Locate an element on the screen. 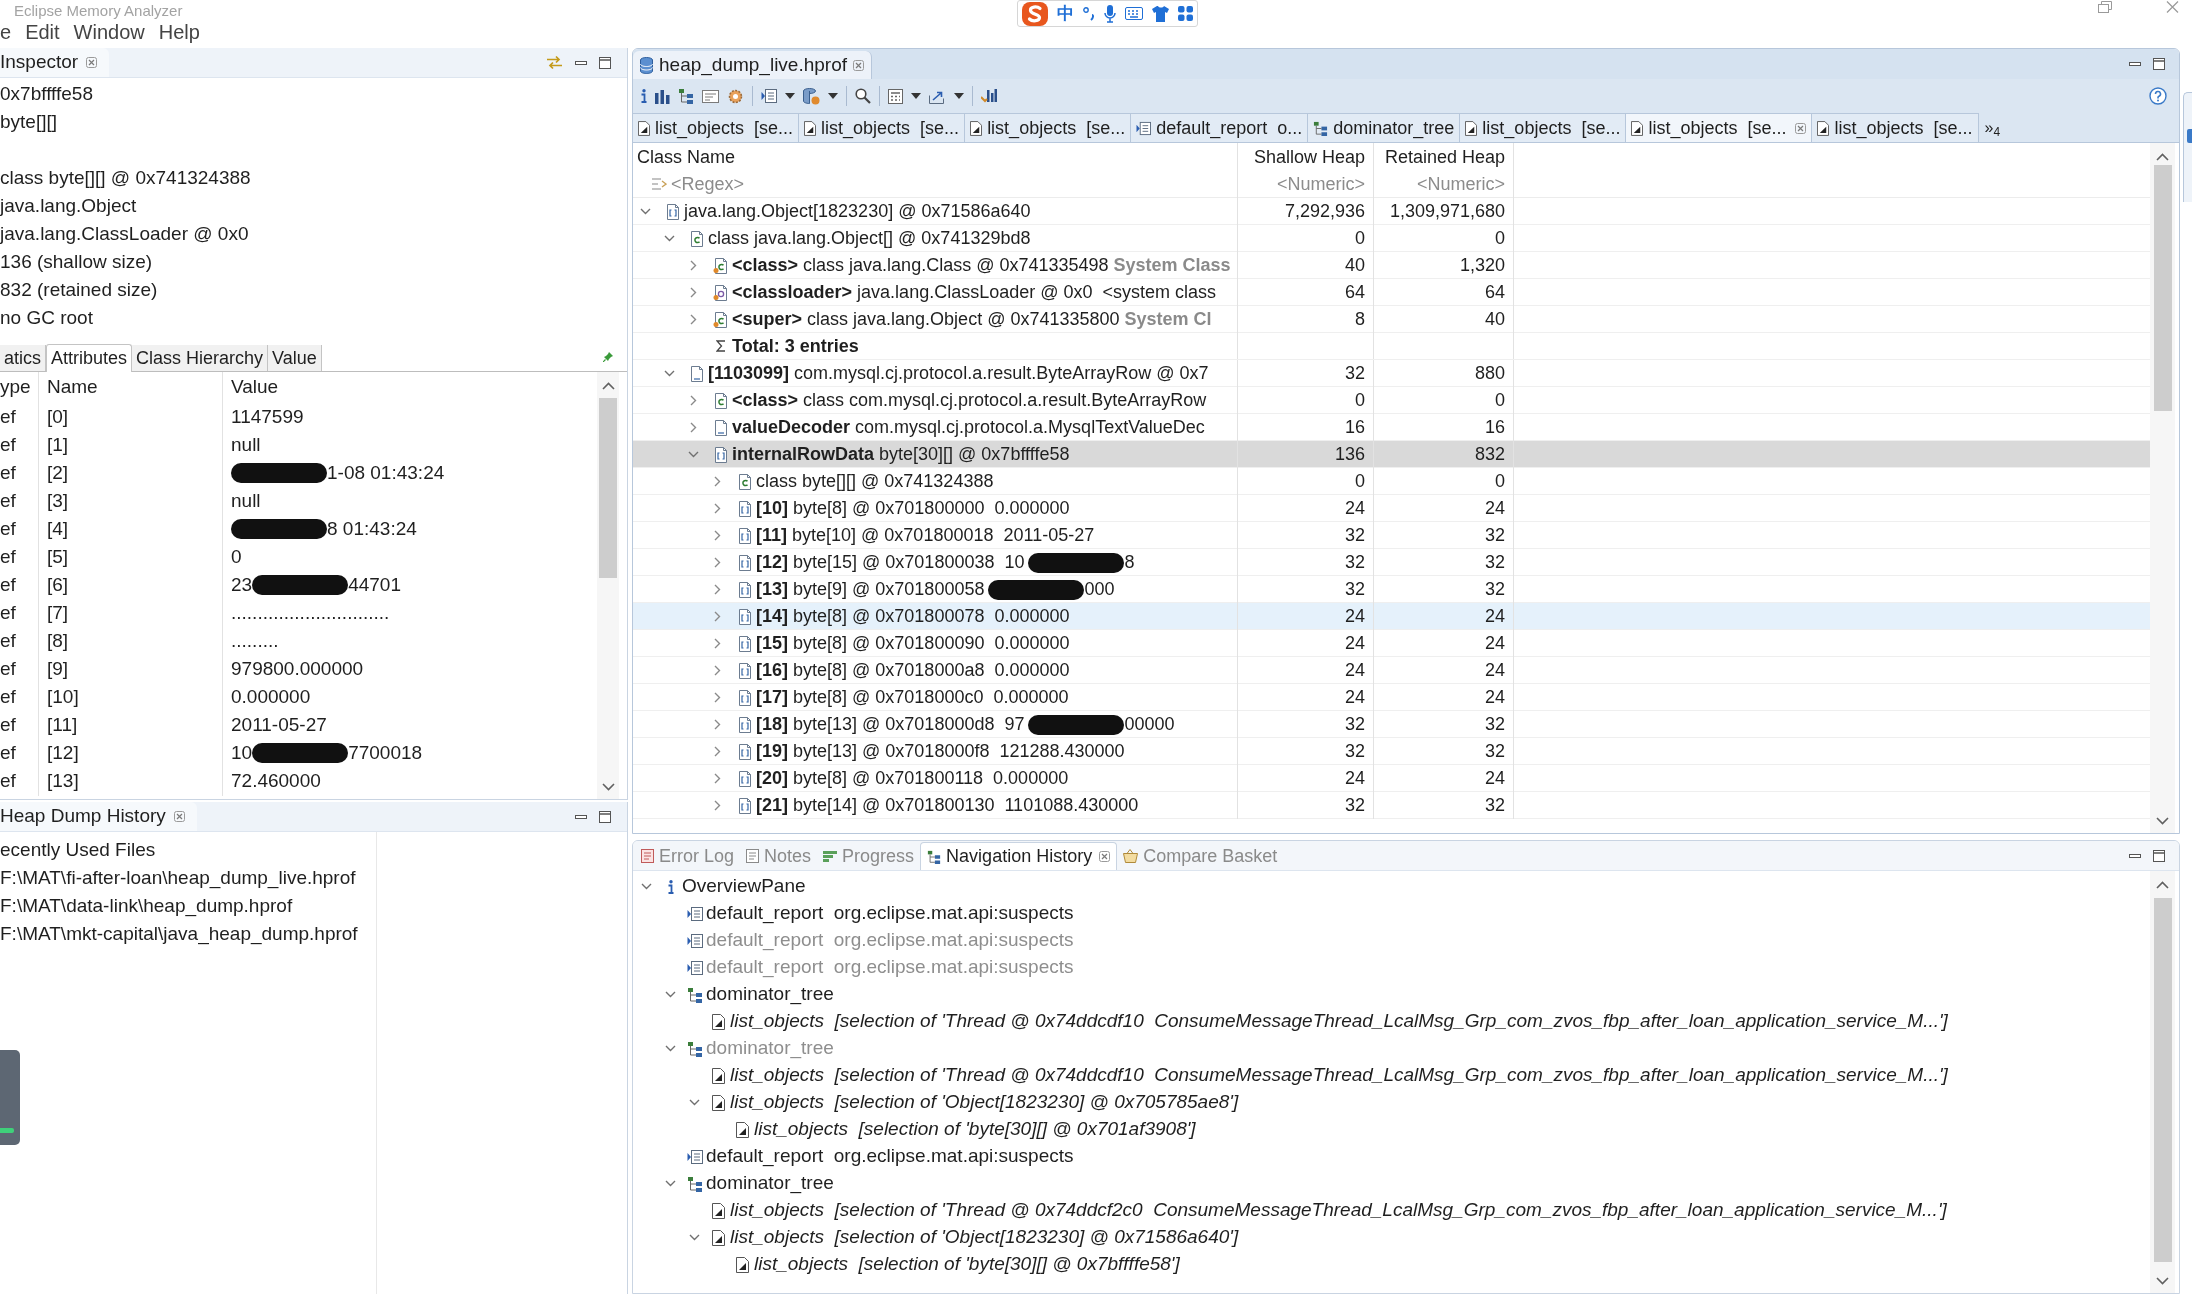 Image resolution: width=2193 pixels, height=1294 pixels. tree-row: [14] byte[8] @ 0x701800078 0.000000 24 24 is located at coordinates (1391, 616).